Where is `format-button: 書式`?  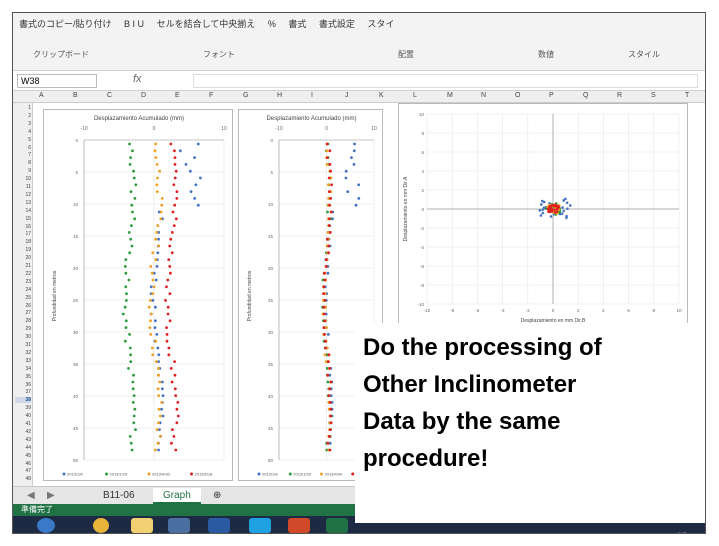
format-button: 書式 is located at coordinates (297, 24).